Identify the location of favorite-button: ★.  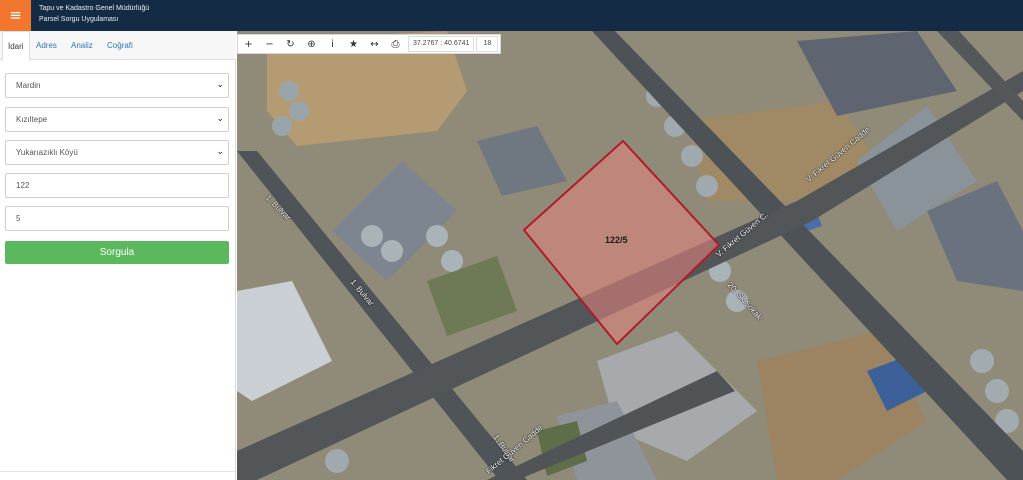
(353, 44).